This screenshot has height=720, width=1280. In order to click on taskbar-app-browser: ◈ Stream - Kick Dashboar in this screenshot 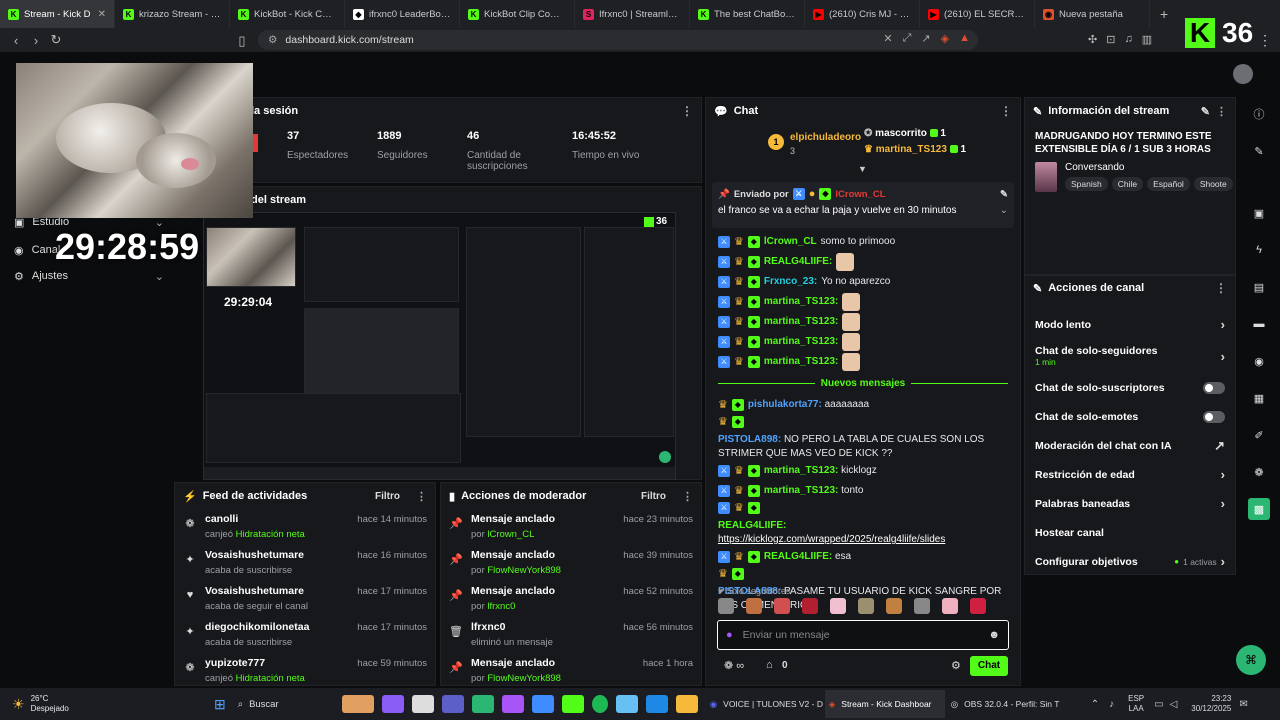, I will do `click(884, 704)`.